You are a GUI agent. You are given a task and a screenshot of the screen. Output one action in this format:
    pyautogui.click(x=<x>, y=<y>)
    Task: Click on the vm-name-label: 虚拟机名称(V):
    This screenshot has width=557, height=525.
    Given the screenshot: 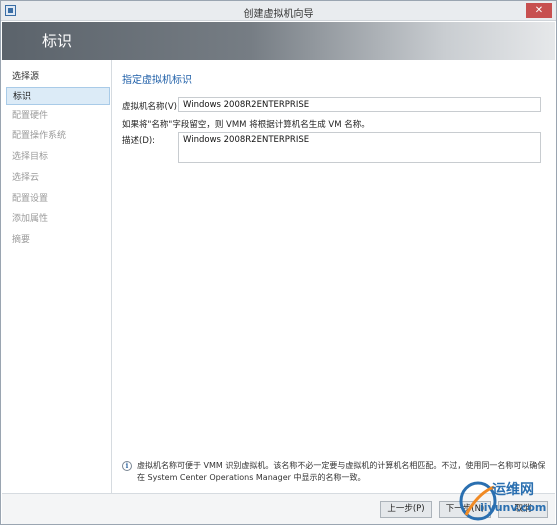 What is the action you would take?
    pyautogui.click(x=151, y=107)
    